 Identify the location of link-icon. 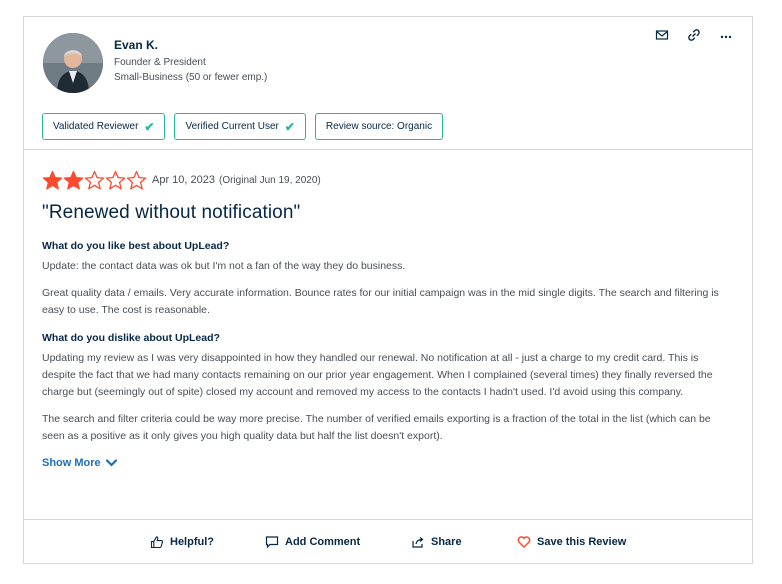
(694, 35).